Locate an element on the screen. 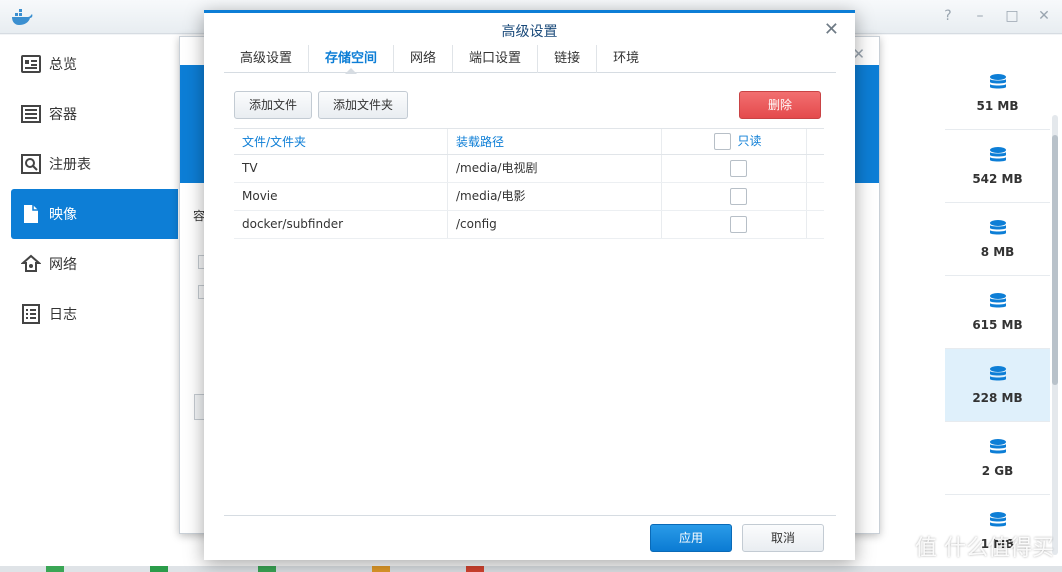  sidebar-item-network: 网络 is located at coordinates (95, 264).